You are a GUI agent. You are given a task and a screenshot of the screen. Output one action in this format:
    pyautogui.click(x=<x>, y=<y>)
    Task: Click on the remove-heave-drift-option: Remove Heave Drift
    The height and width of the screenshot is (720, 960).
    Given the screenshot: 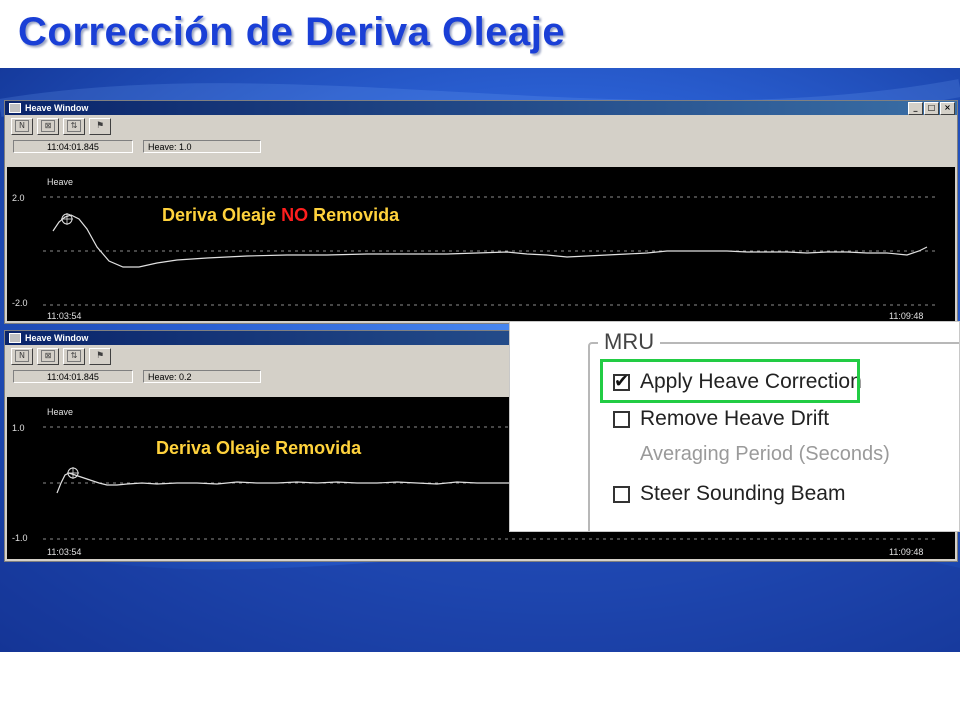 What is the action you would take?
    pyautogui.click(x=721, y=419)
    